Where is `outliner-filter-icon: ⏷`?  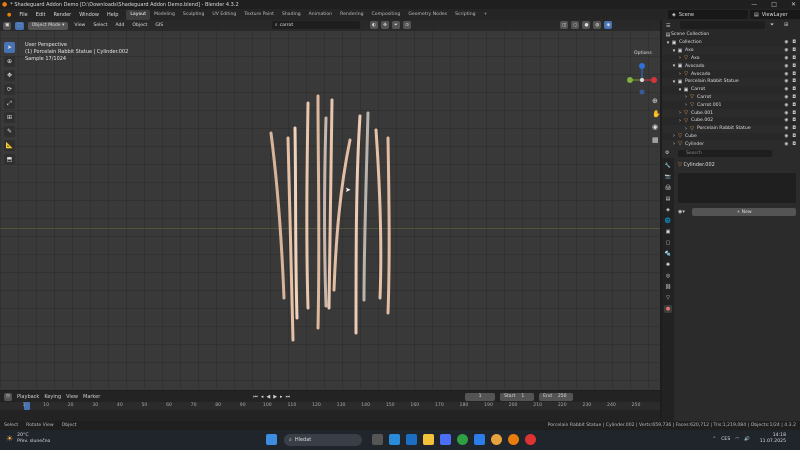
outliner-filter-icon: ⏷ is located at coordinates (772, 25).